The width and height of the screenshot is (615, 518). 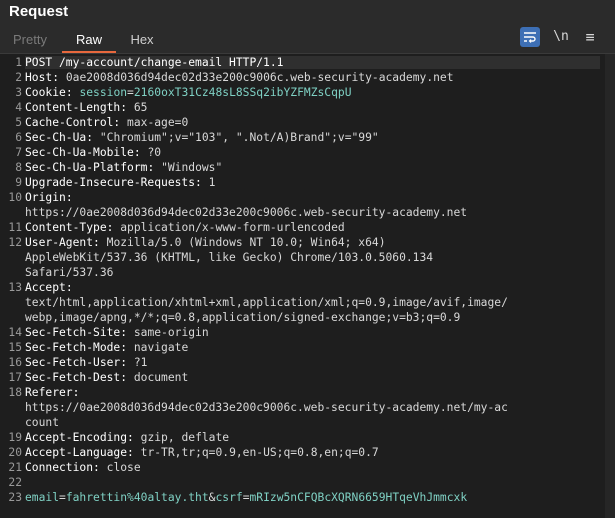 I want to click on wrapped-line: count, so click(x=42, y=422).